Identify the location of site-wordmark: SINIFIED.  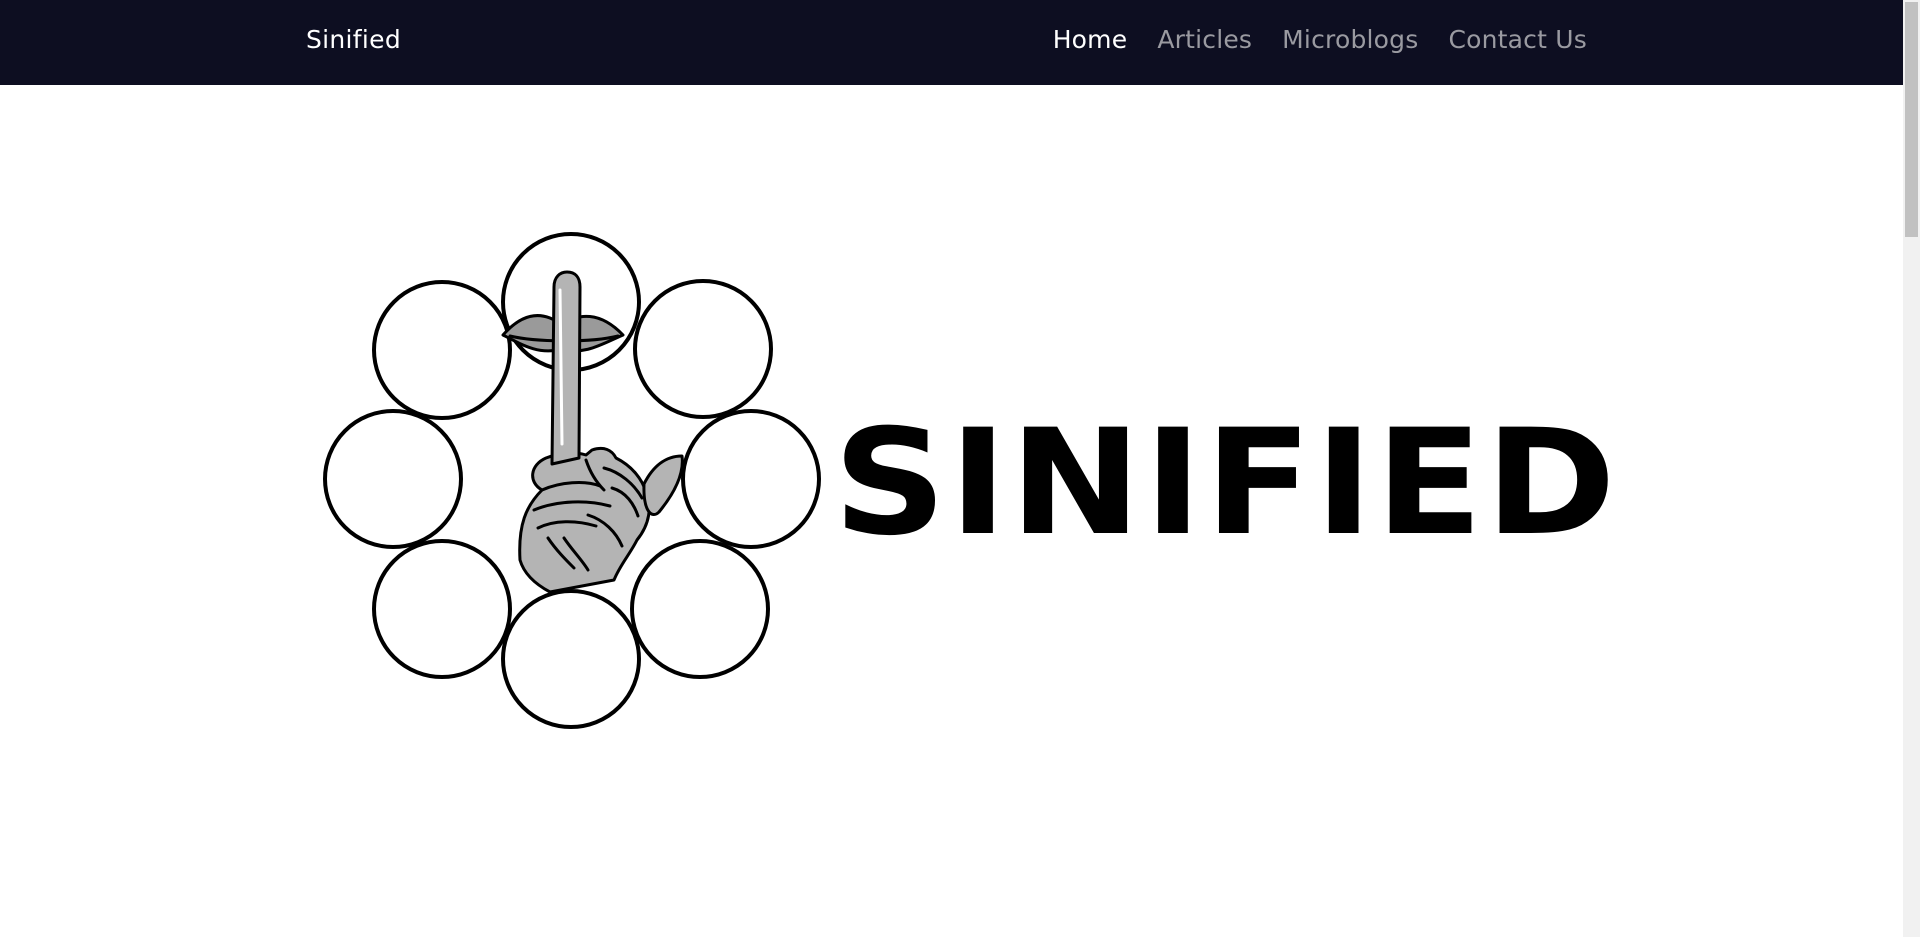
(1226, 483).